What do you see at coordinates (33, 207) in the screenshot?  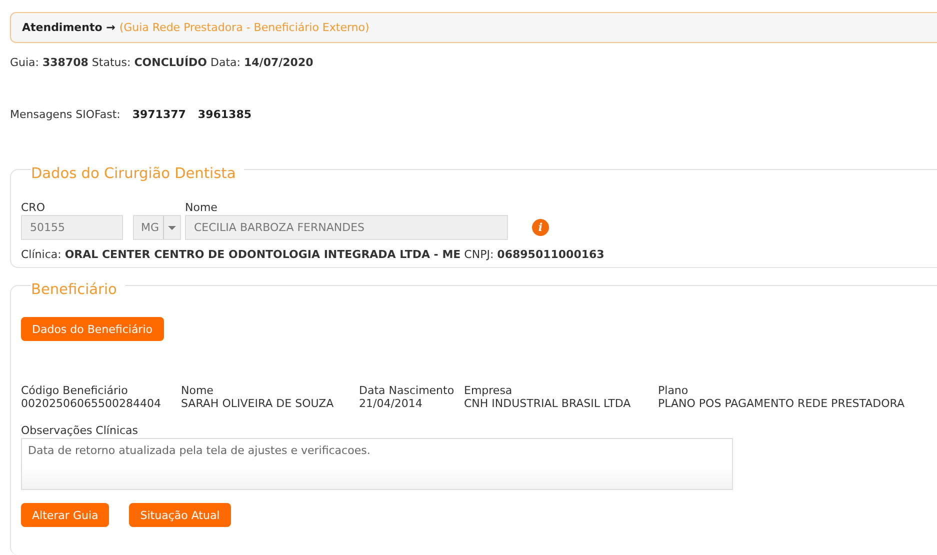 I see `field-label: CRO` at bounding box center [33, 207].